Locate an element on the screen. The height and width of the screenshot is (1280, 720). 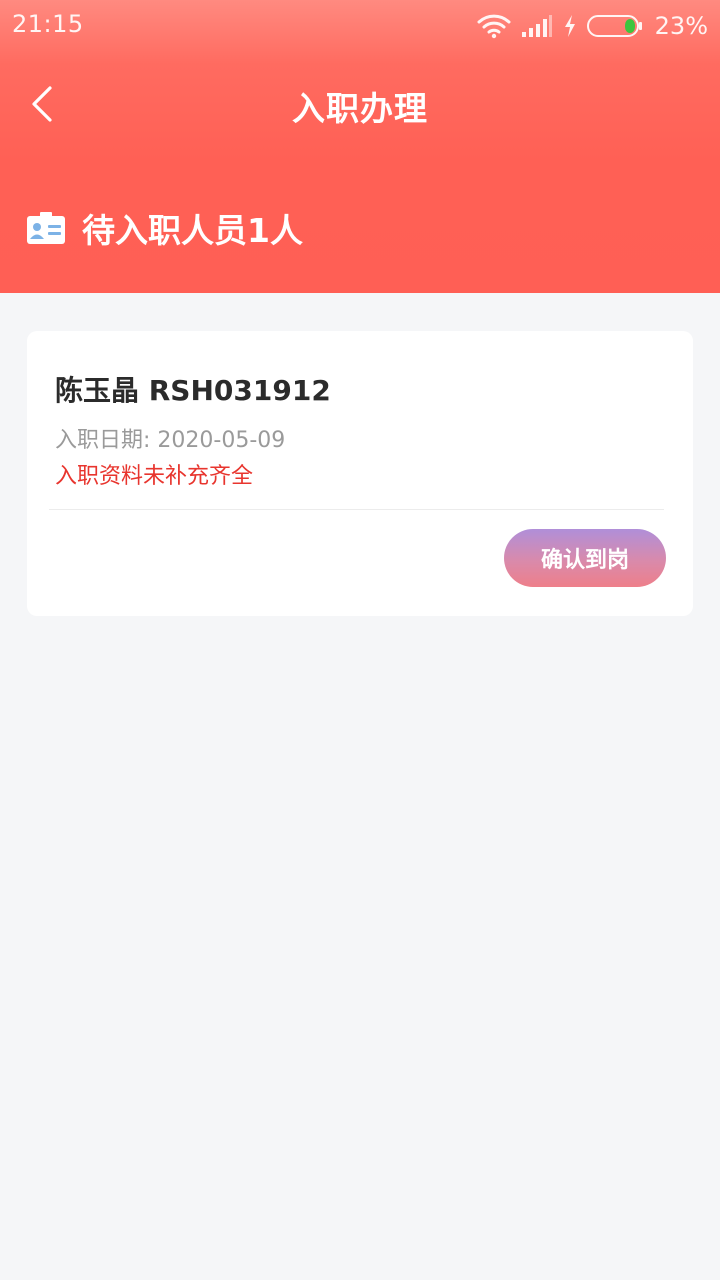
charging-icon is located at coordinates (569, 26).